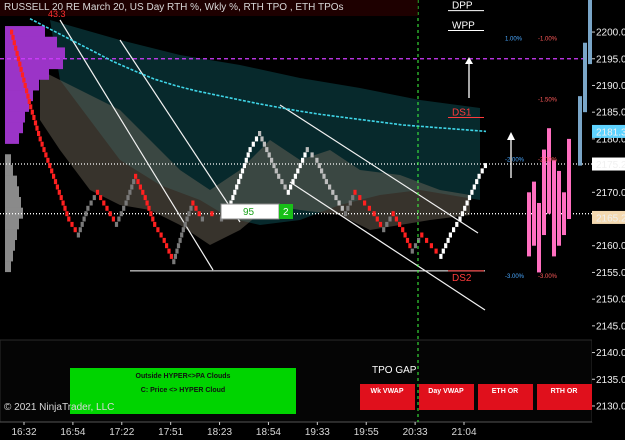  What do you see at coordinates (610, 380) in the screenshot?
I see `y-tick-label-1: 2135.0` at bounding box center [610, 380].